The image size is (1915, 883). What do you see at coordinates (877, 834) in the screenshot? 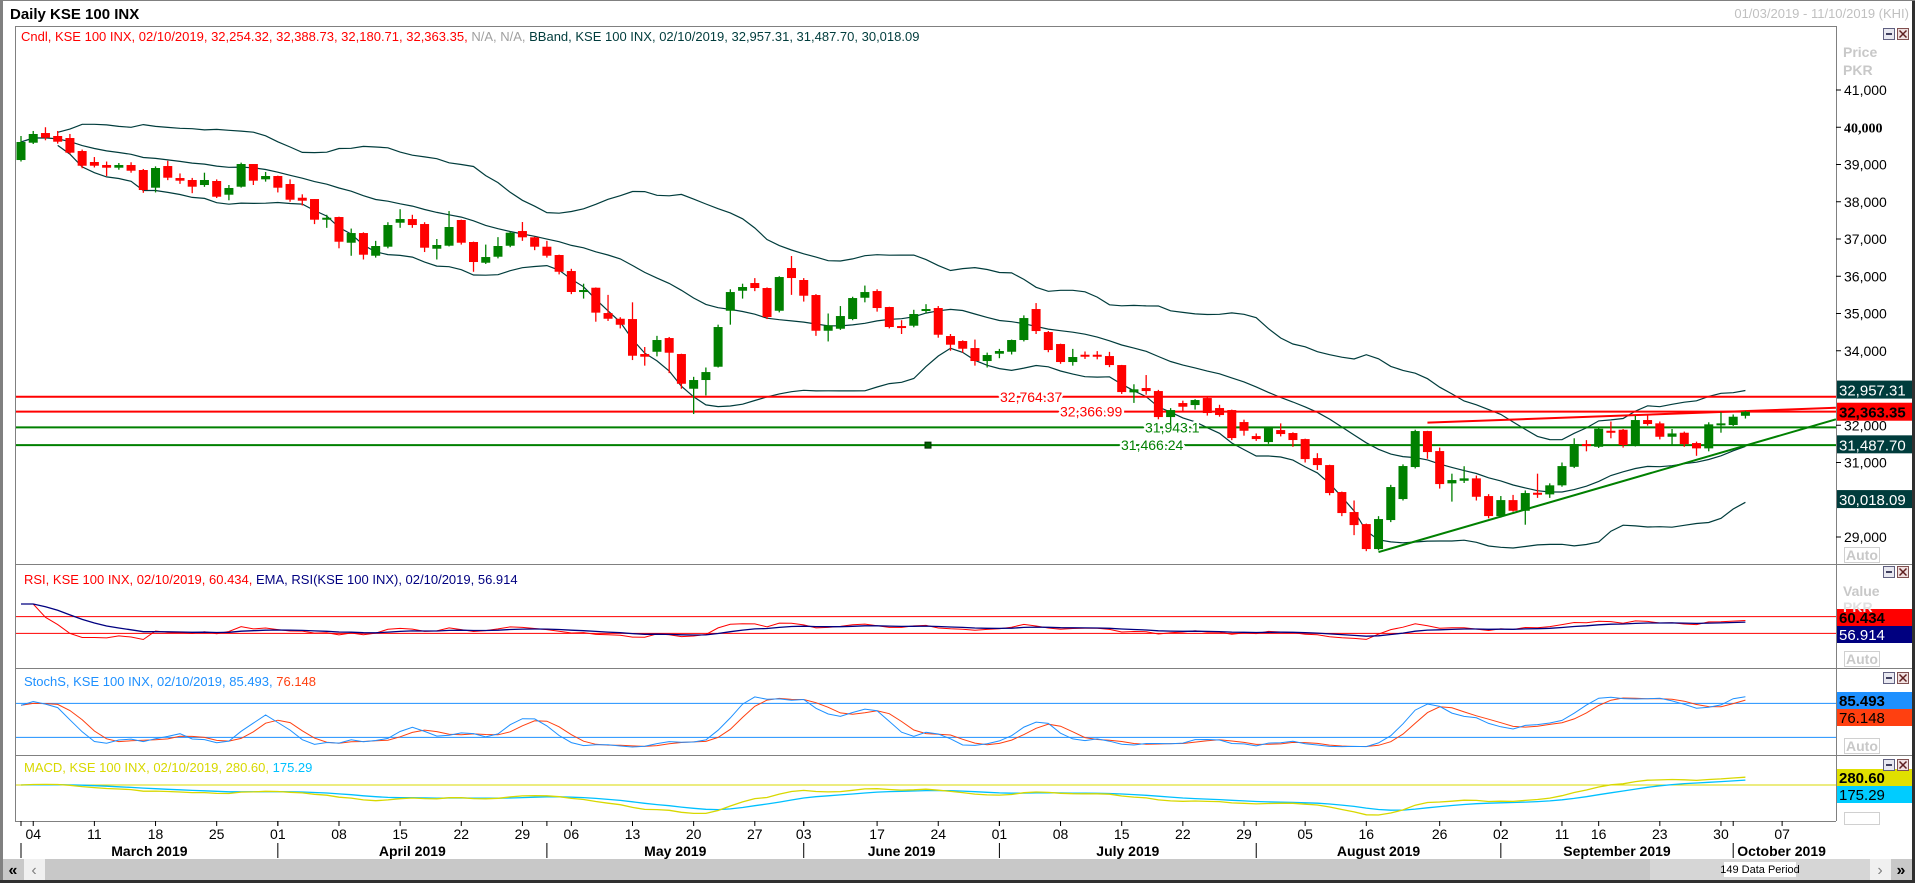
I see `date-tick-label: 17` at bounding box center [877, 834].